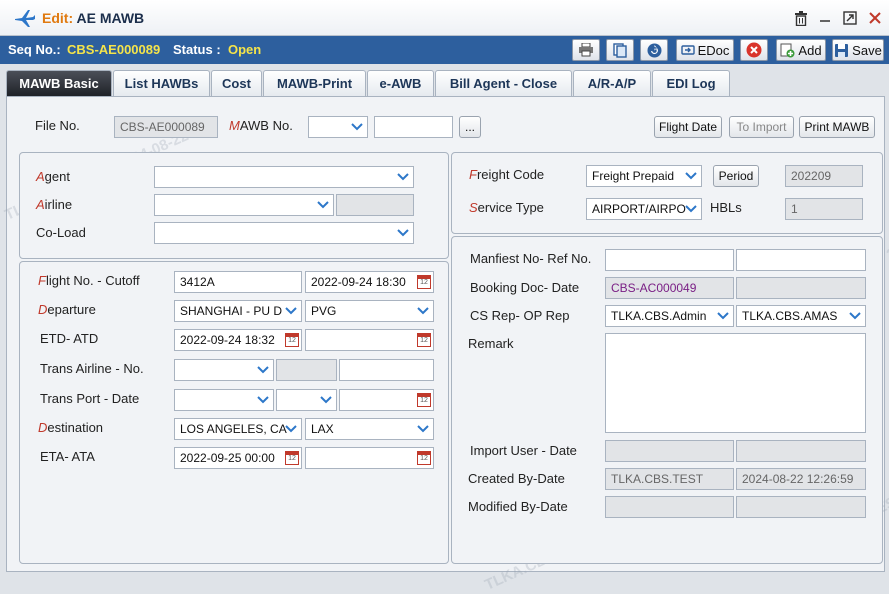  I want to click on ref-no-input, so click(801, 260).